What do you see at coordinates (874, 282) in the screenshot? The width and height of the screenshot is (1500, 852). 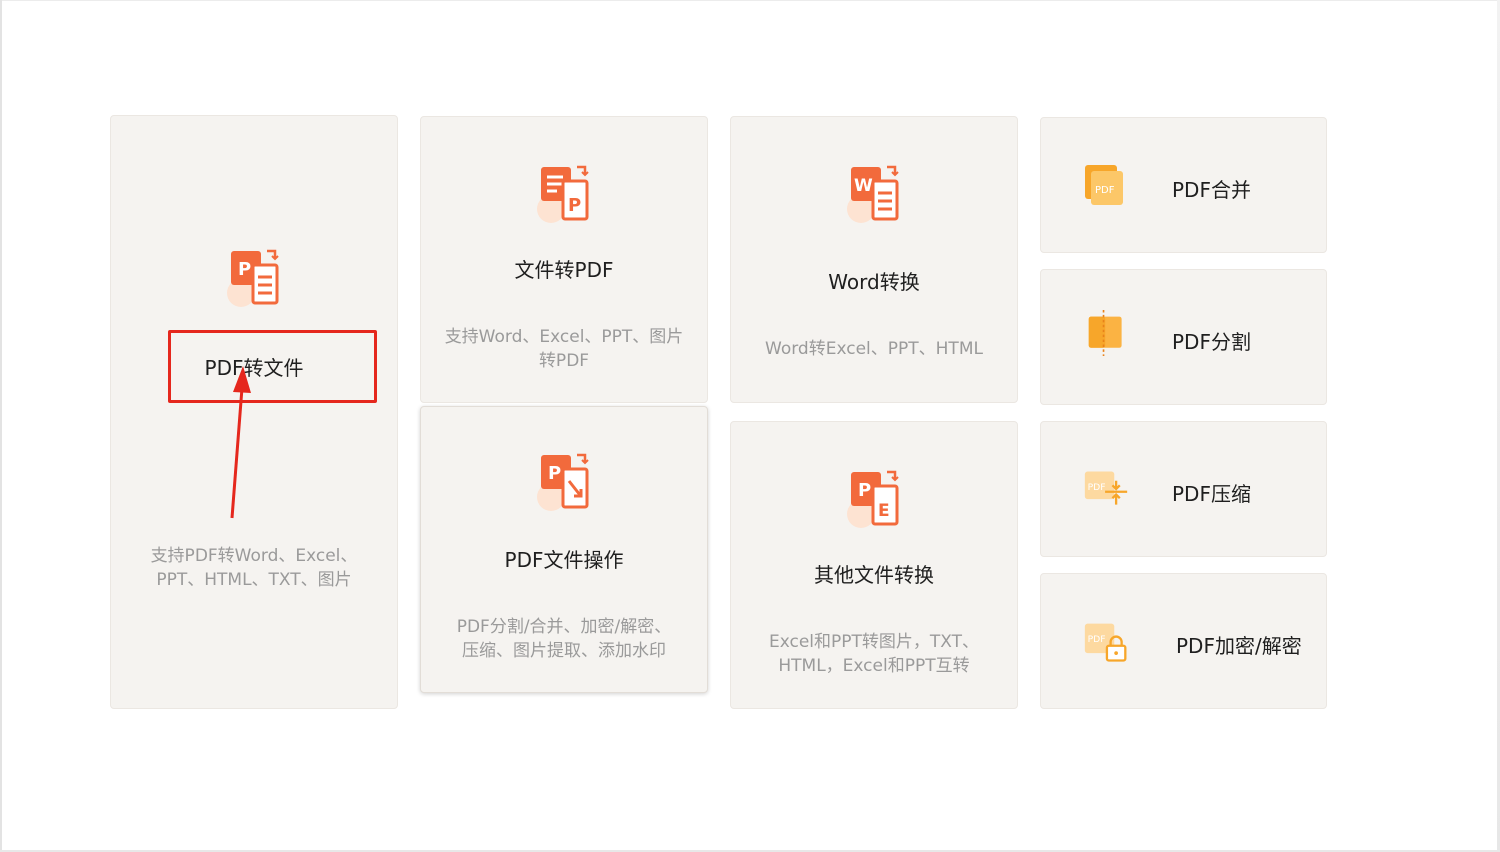 I see `card-title: Word转换` at bounding box center [874, 282].